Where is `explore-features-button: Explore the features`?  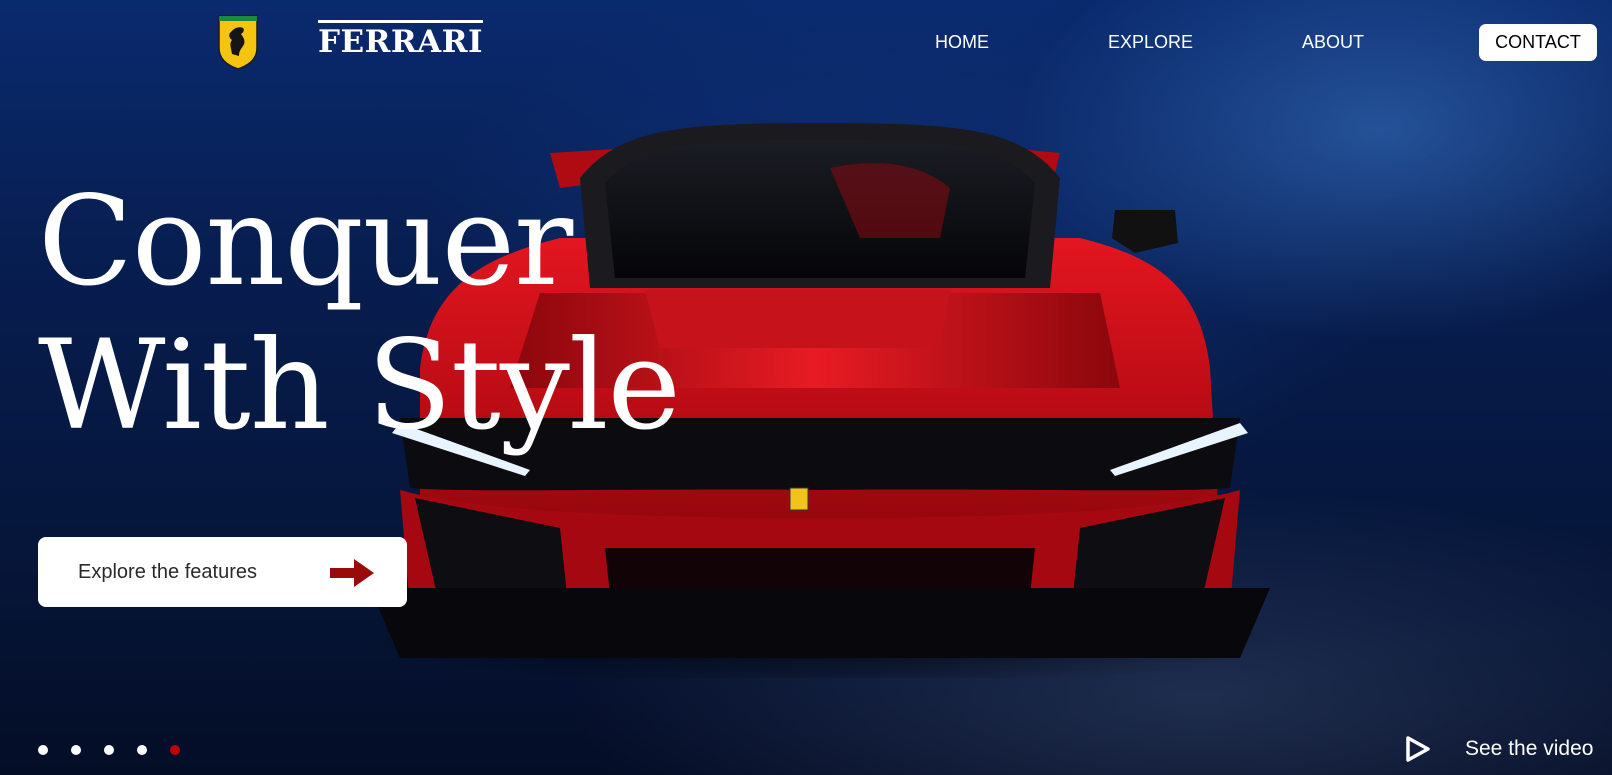 explore-features-button: Explore the features is located at coordinates (222, 572).